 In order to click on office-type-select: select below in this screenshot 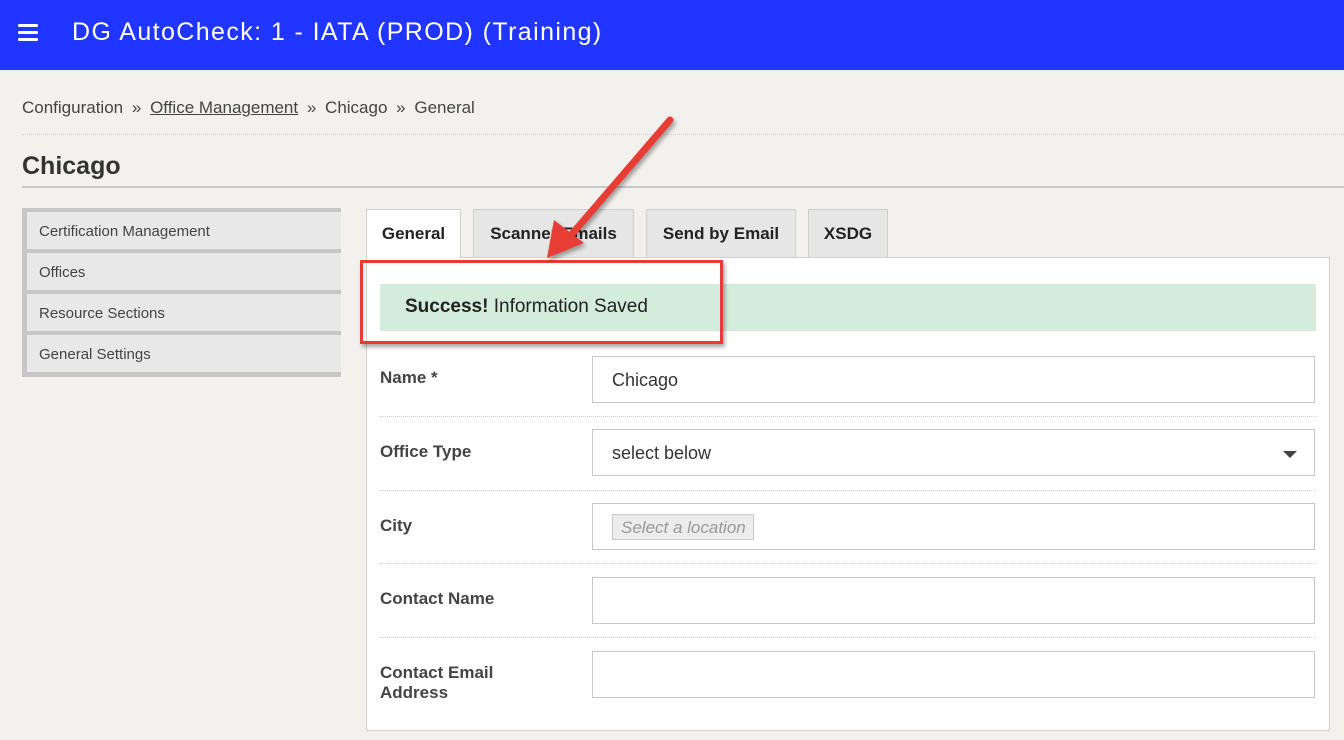, I will do `click(953, 452)`.